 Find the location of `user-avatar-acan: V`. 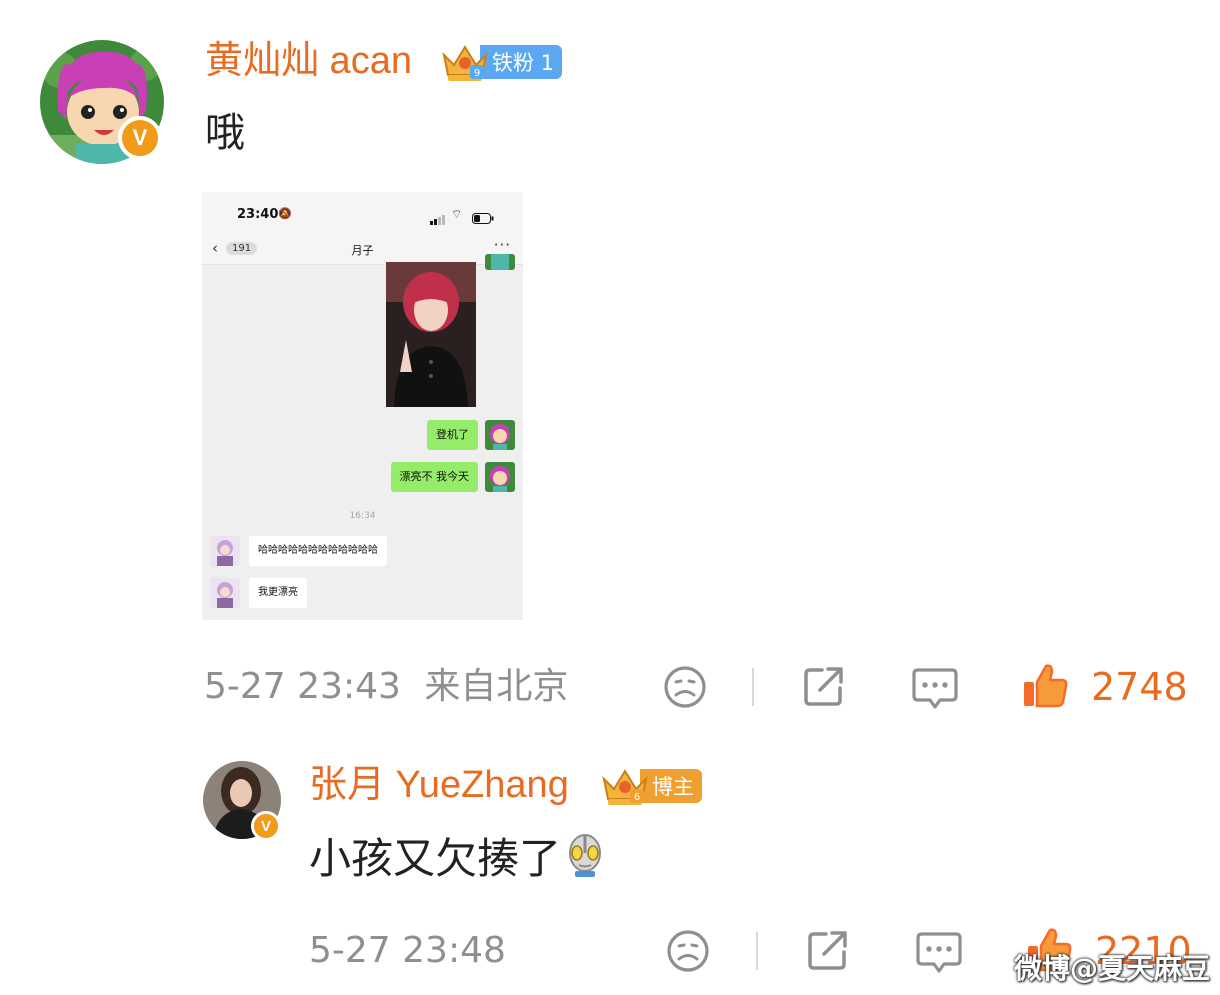

user-avatar-acan: V is located at coordinates (102, 102).